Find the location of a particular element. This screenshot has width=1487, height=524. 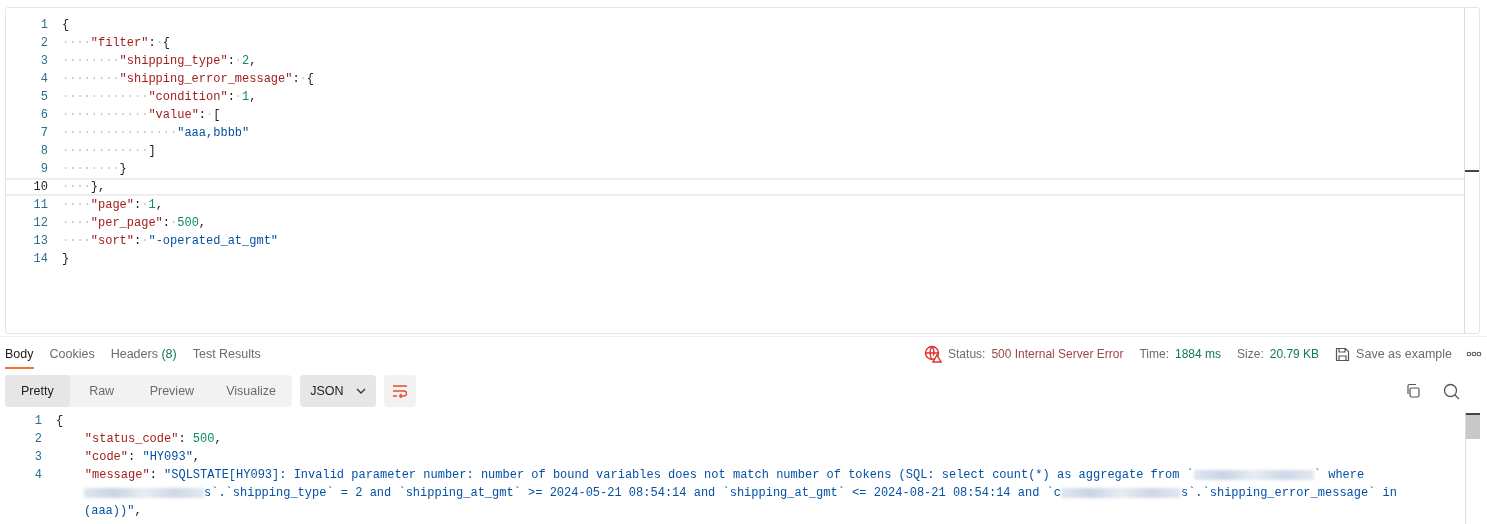

time-label: Time: is located at coordinates (1154, 354).